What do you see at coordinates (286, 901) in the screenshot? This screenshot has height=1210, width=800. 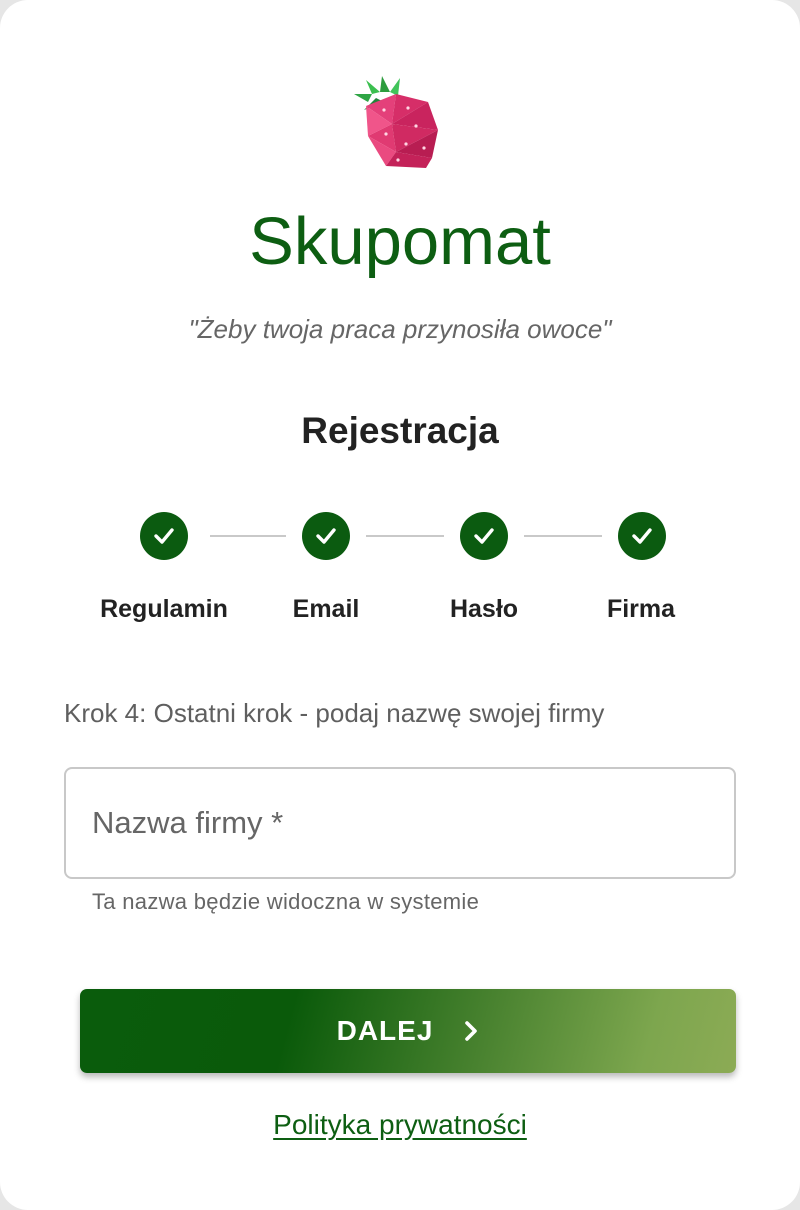 I see `company-name-helper-text: Ta nazwa będzie widoczna w systemie` at bounding box center [286, 901].